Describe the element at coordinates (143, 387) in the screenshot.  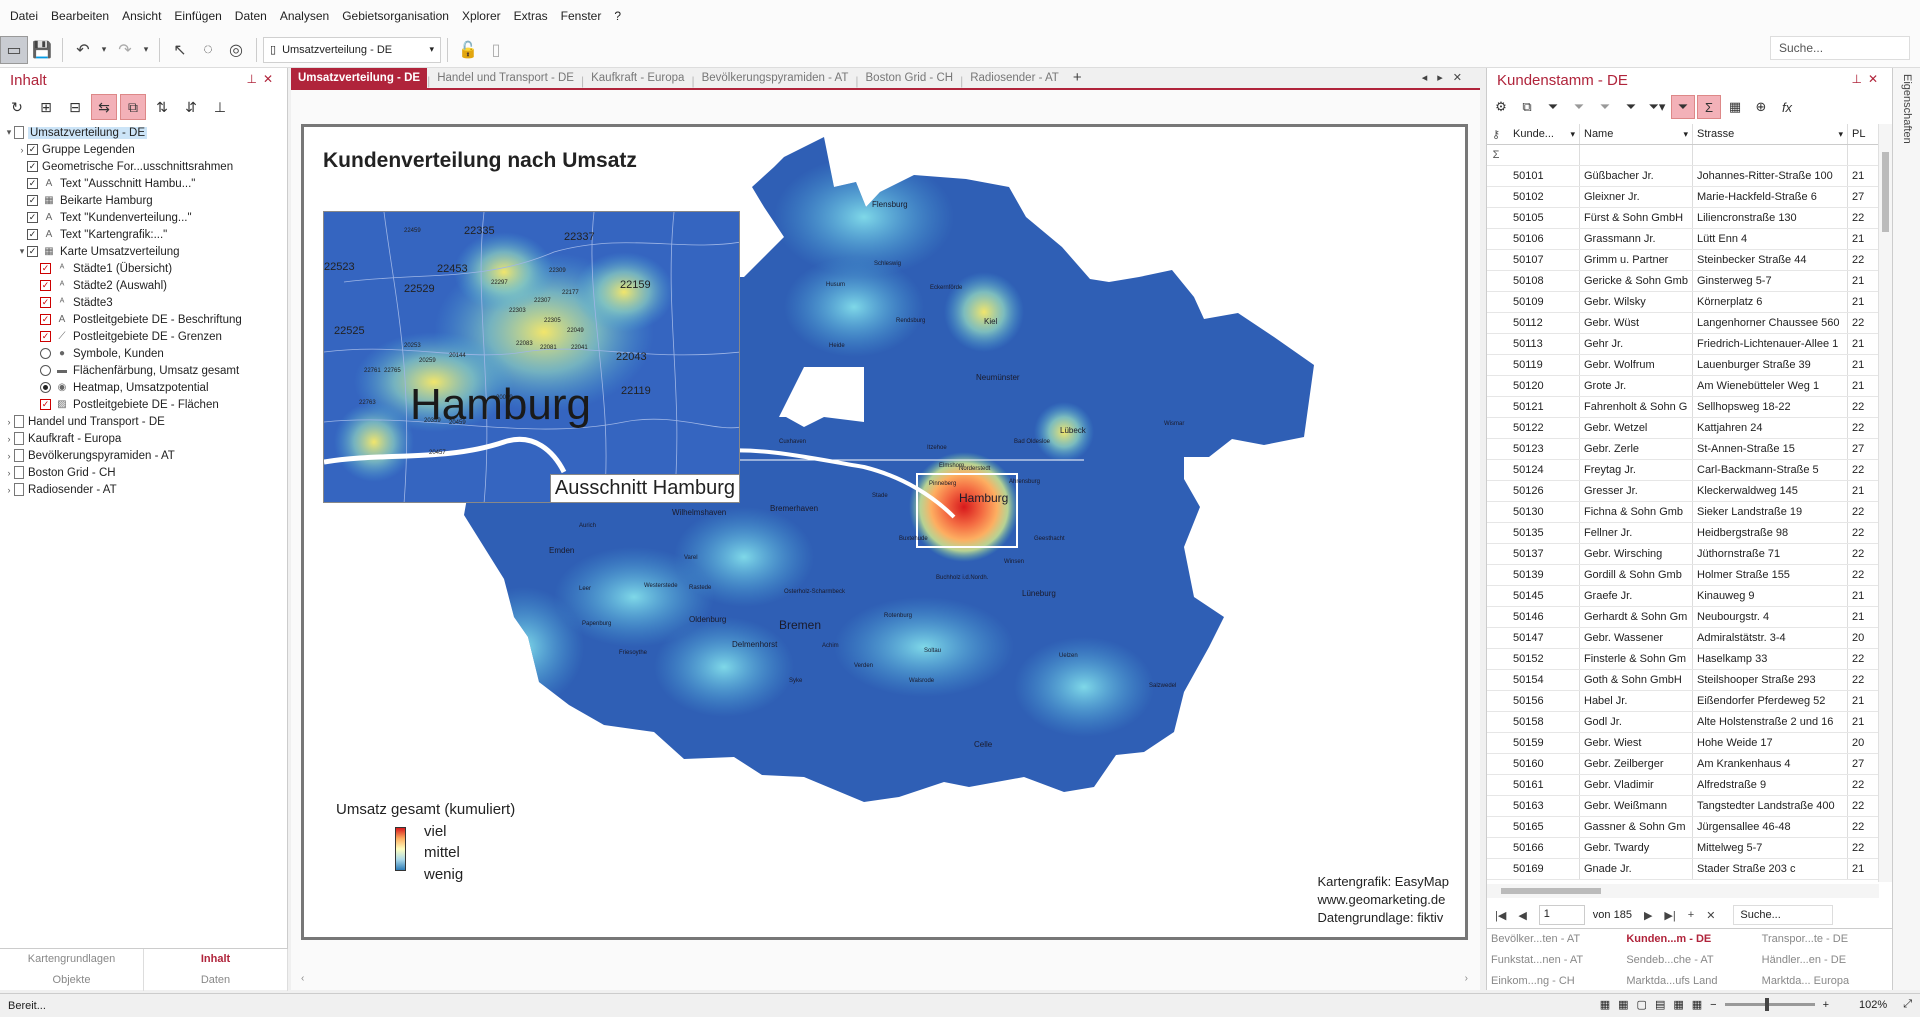
I see `tree-node: ◉ Heatmap, Umsatzpotential` at that location.